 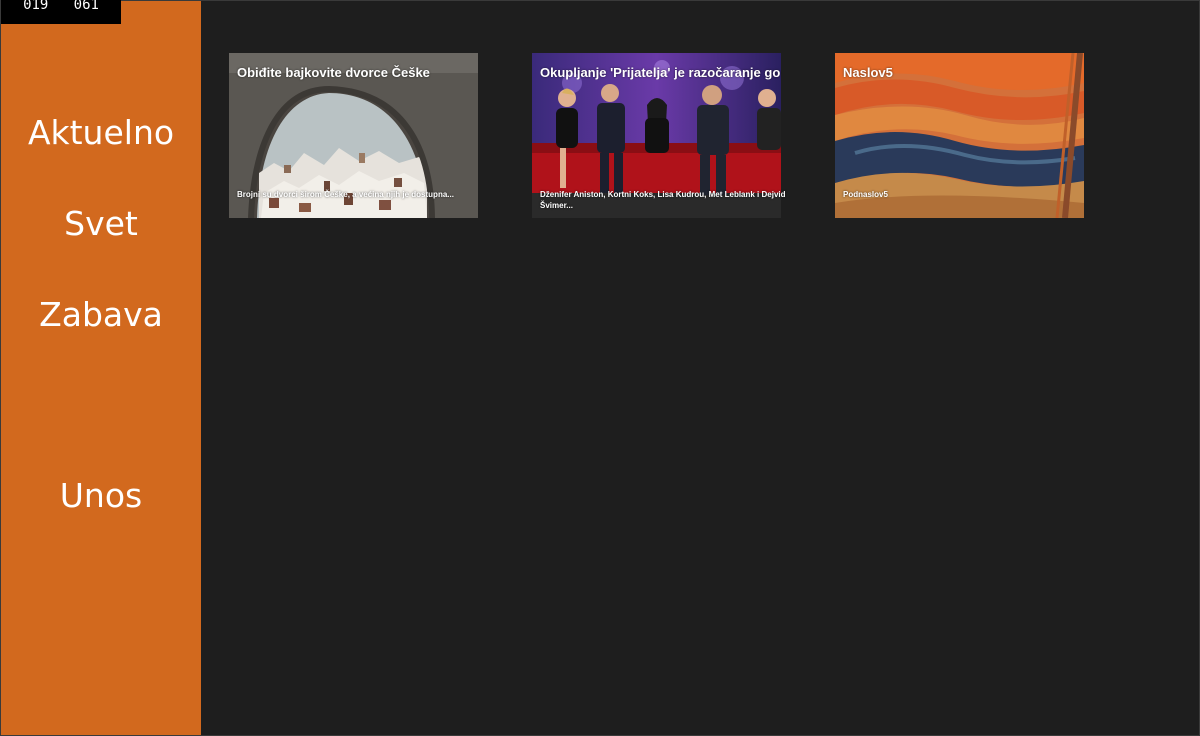 What do you see at coordinates (61, 12) in the screenshot?
I see `frame-rate-counter: 019 061` at bounding box center [61, 12].